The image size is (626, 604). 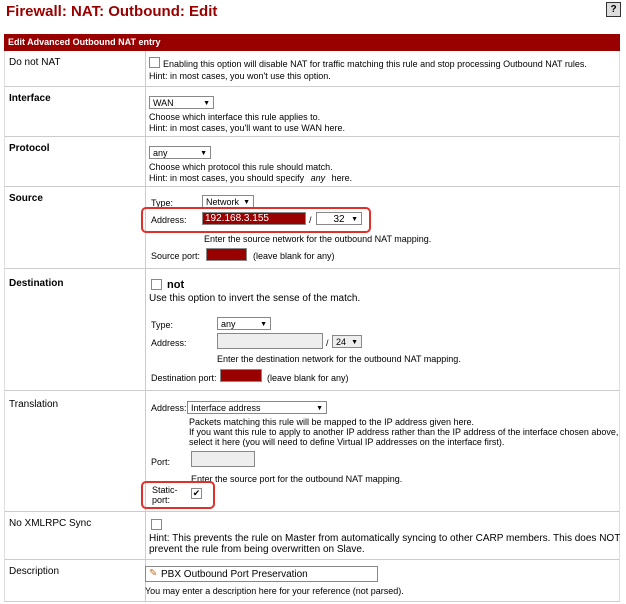 What do you see at coordinates (341, 342) in the screenshot?
I see `destination-mask-value: 24` at bounding box center [341, 342].